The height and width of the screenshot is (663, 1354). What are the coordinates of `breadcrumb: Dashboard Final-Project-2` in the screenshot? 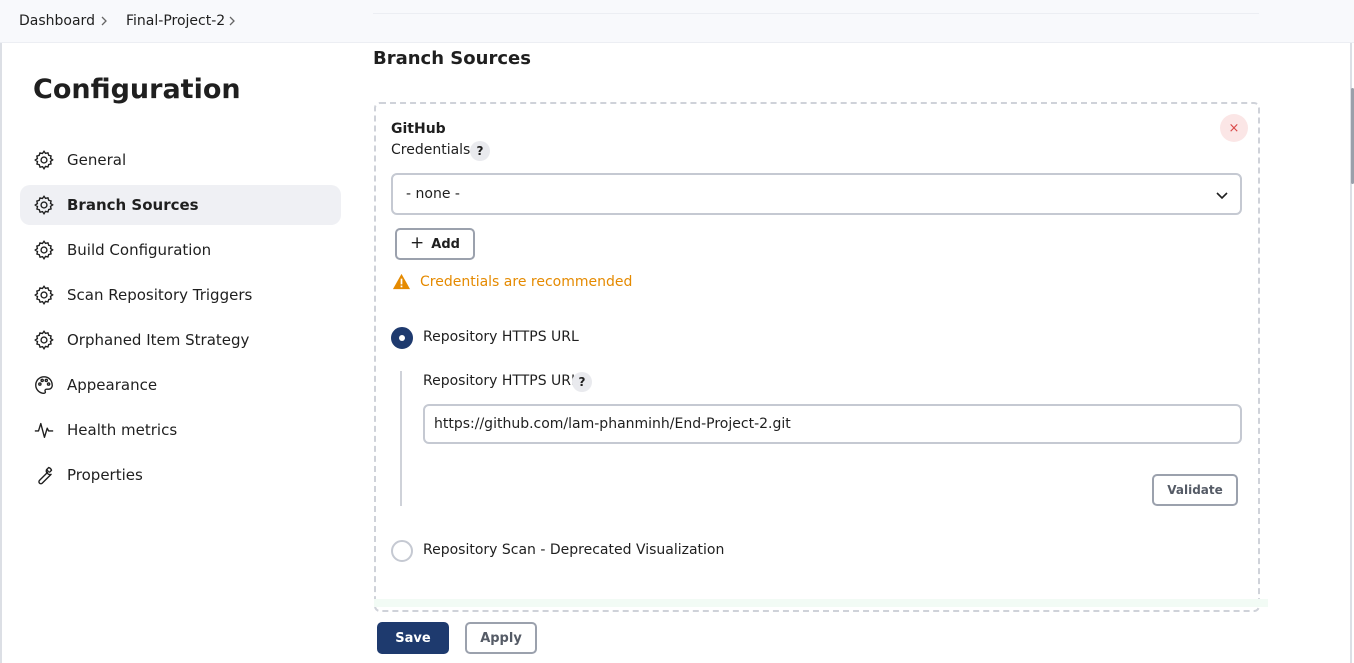 It's located at (677, 21).